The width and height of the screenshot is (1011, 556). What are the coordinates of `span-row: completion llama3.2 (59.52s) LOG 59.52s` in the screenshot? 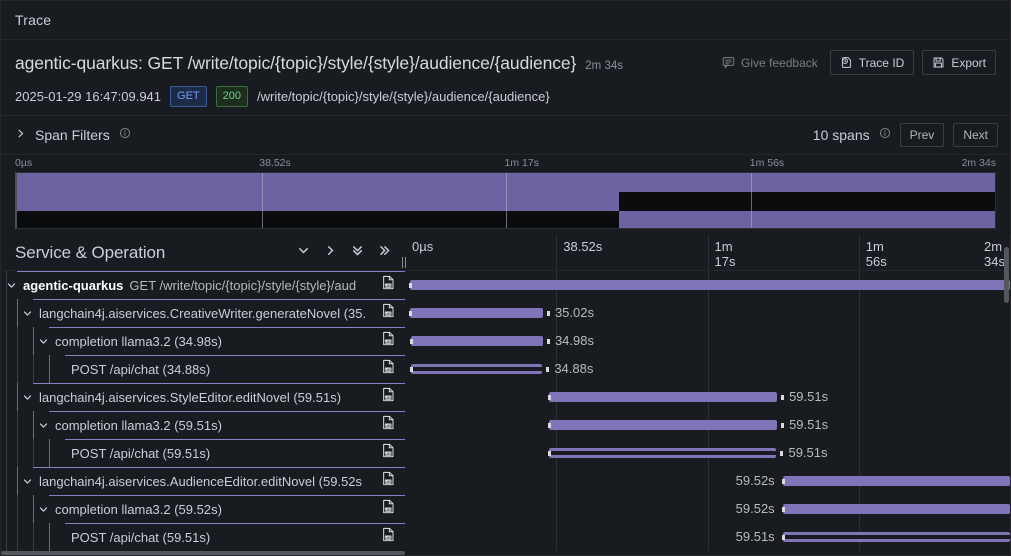 It's located at (505, 509).